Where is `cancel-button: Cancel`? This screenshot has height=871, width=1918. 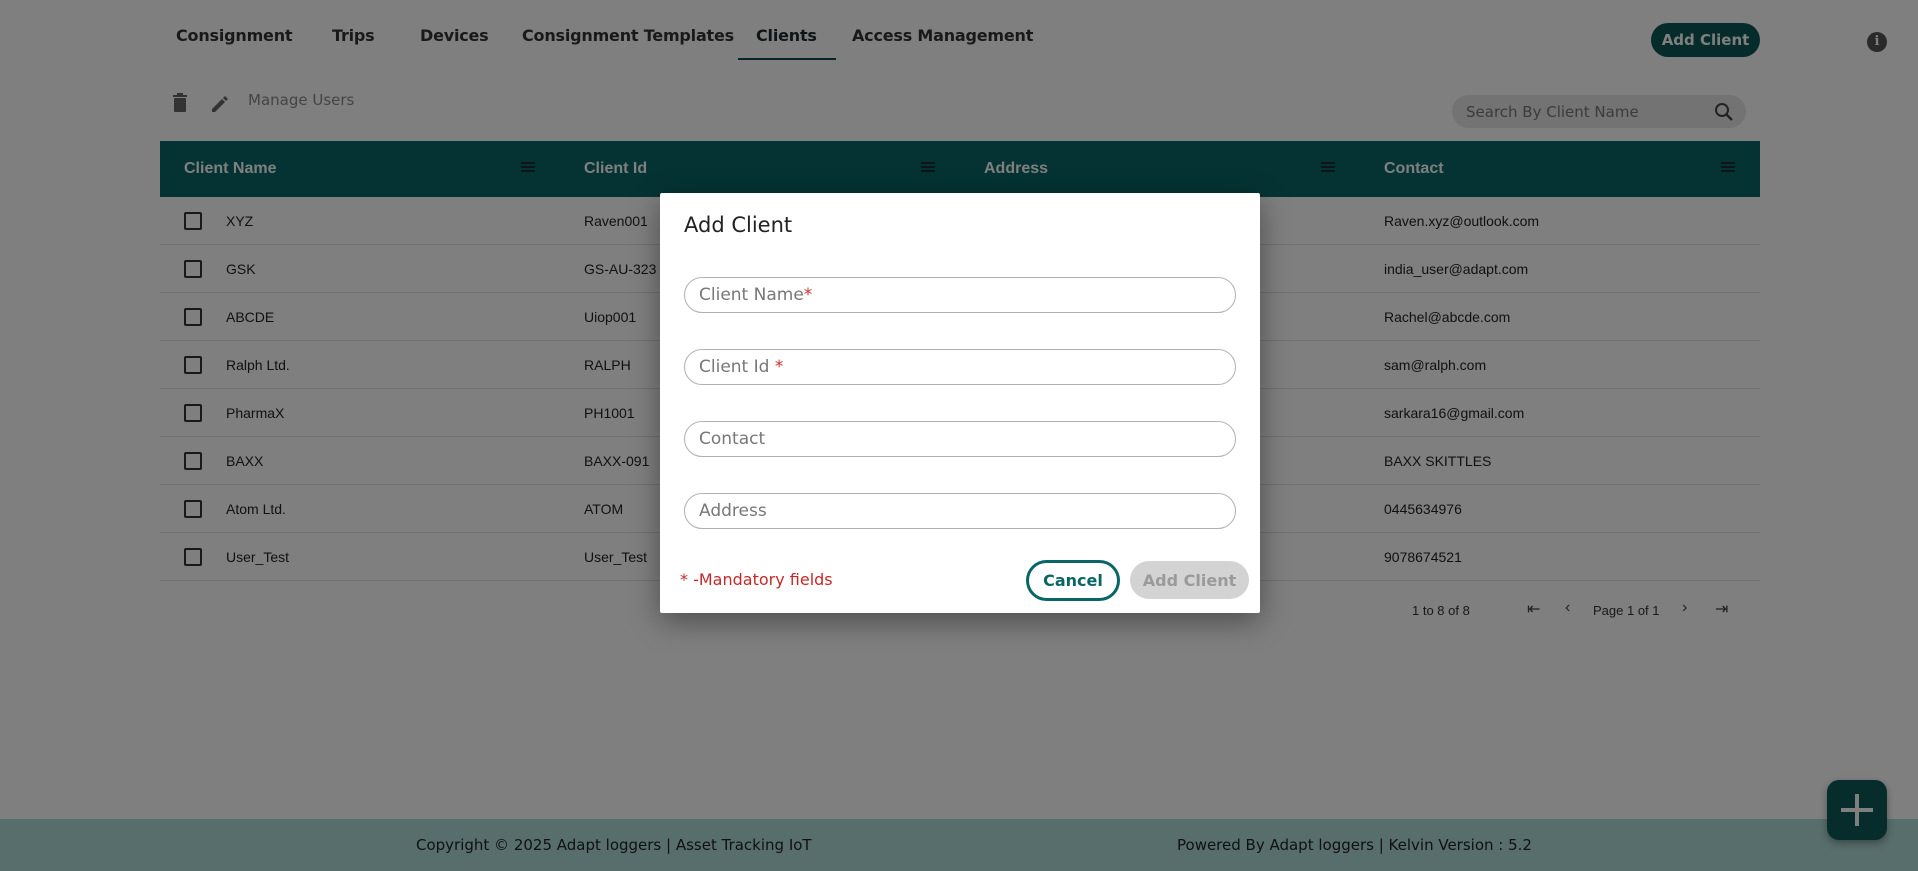
cancel-button: Cancel is located at coordinates (1073, 580).